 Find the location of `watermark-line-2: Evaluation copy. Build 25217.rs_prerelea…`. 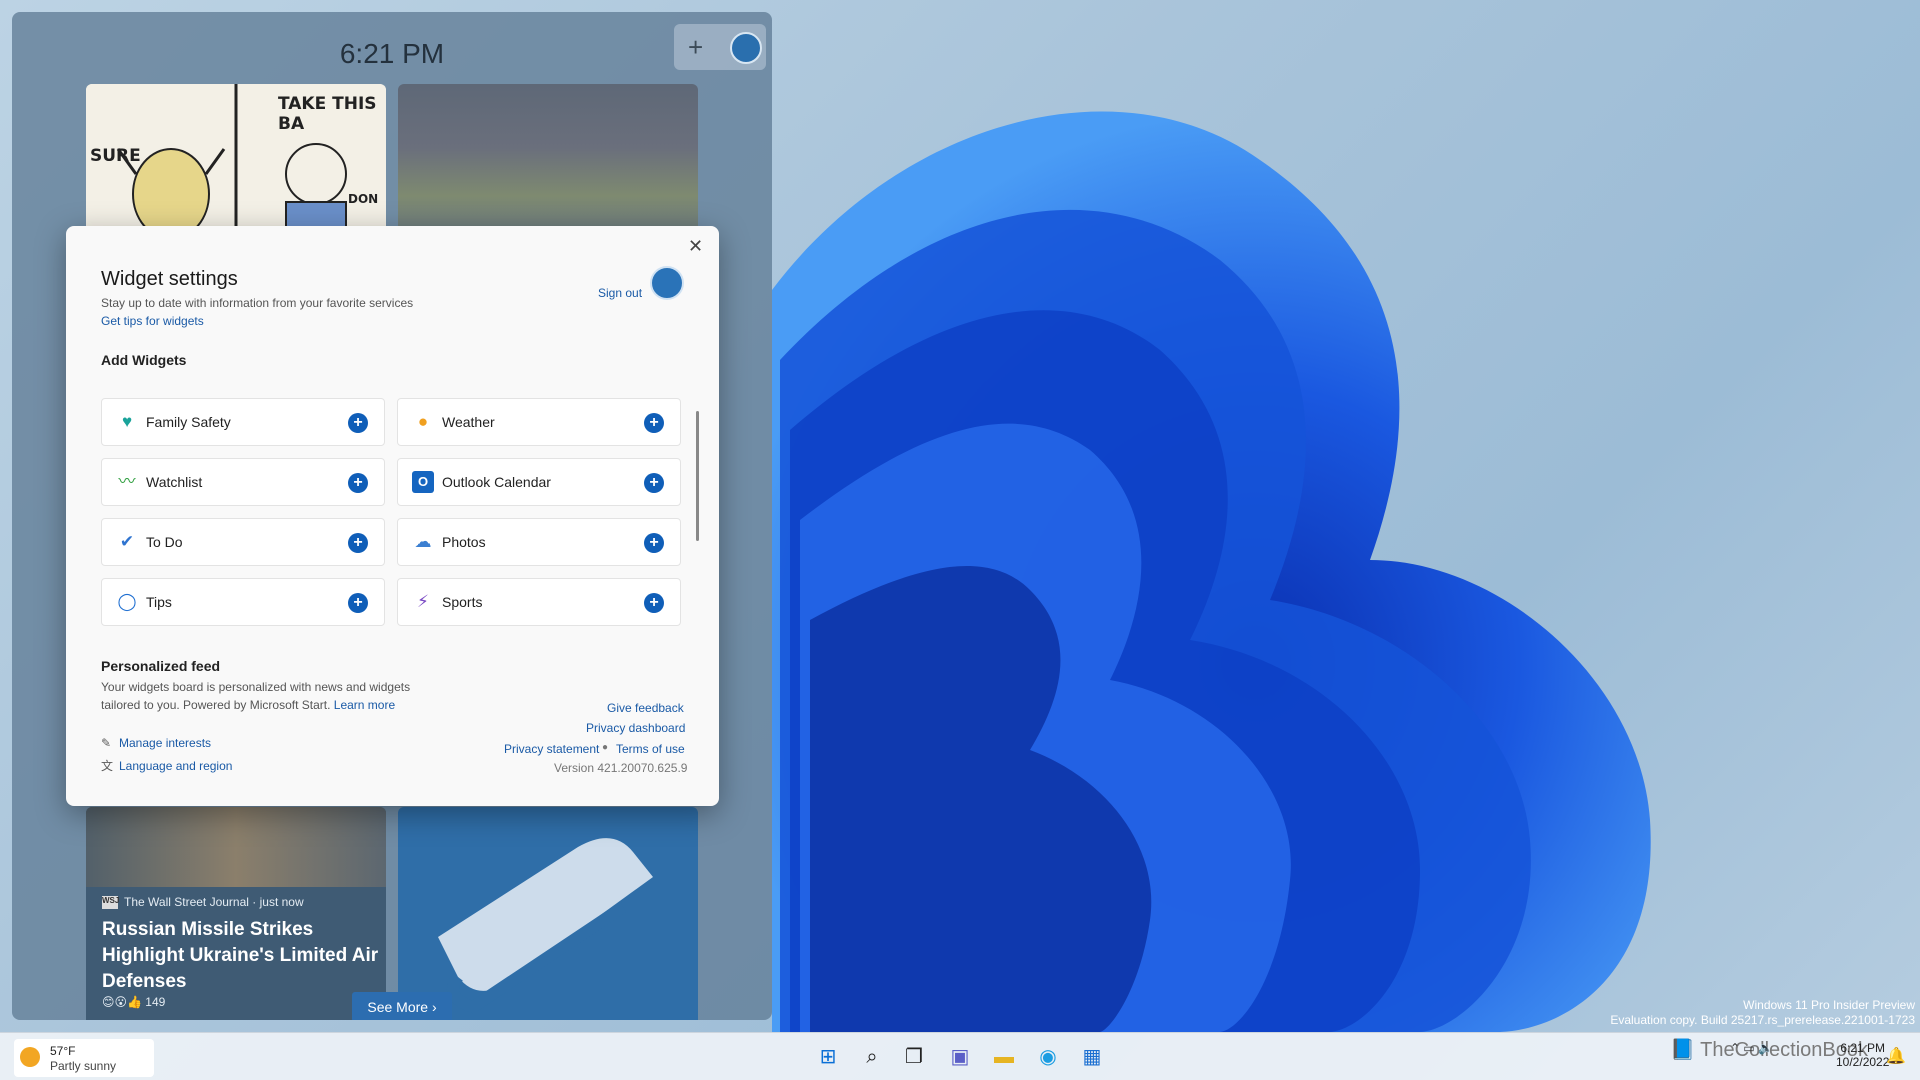

watermark-line-2: Evaluation copy. Build 25217.rs_prerelea… is located at coordinates (1762, 1020).